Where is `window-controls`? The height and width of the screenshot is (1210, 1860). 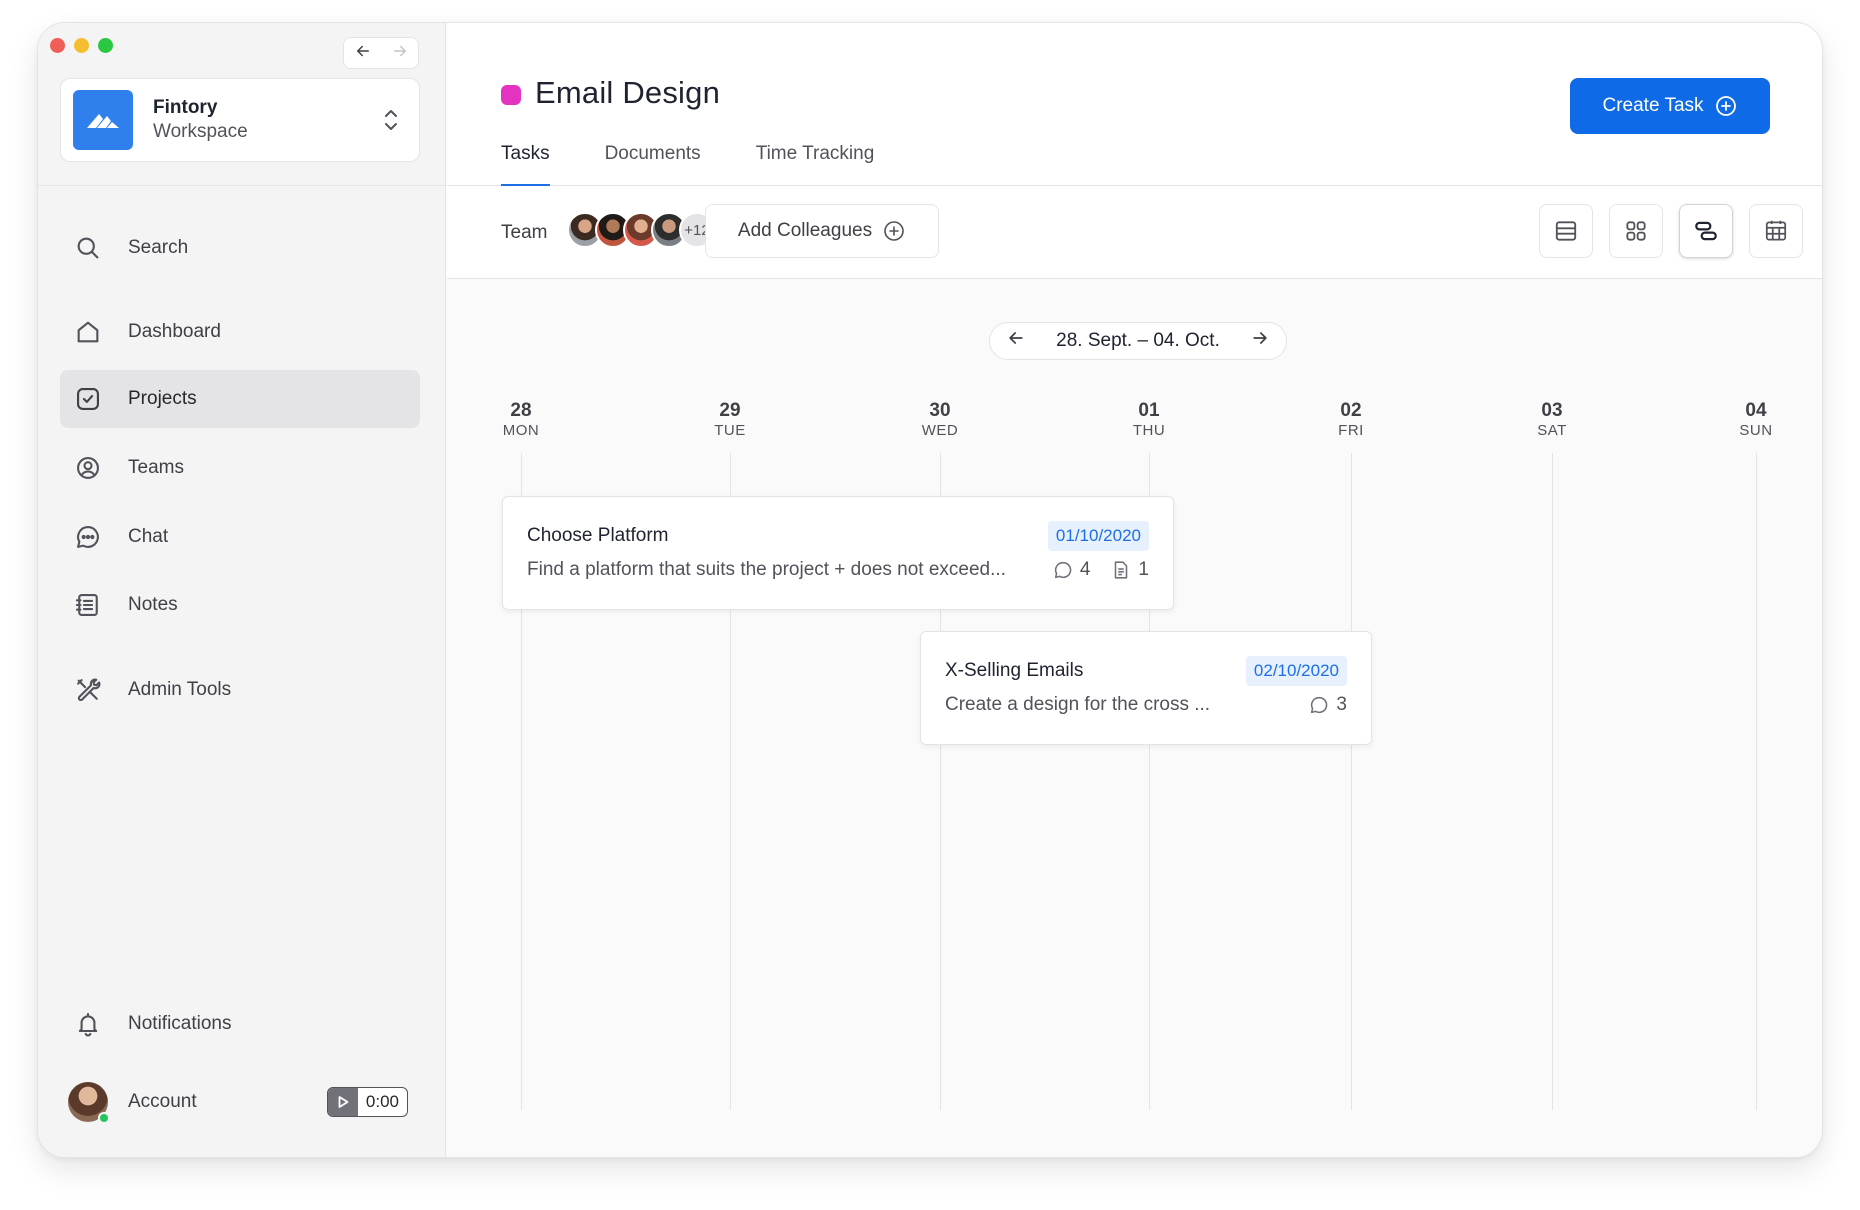
window-controls is located at coordinates (81, 45).